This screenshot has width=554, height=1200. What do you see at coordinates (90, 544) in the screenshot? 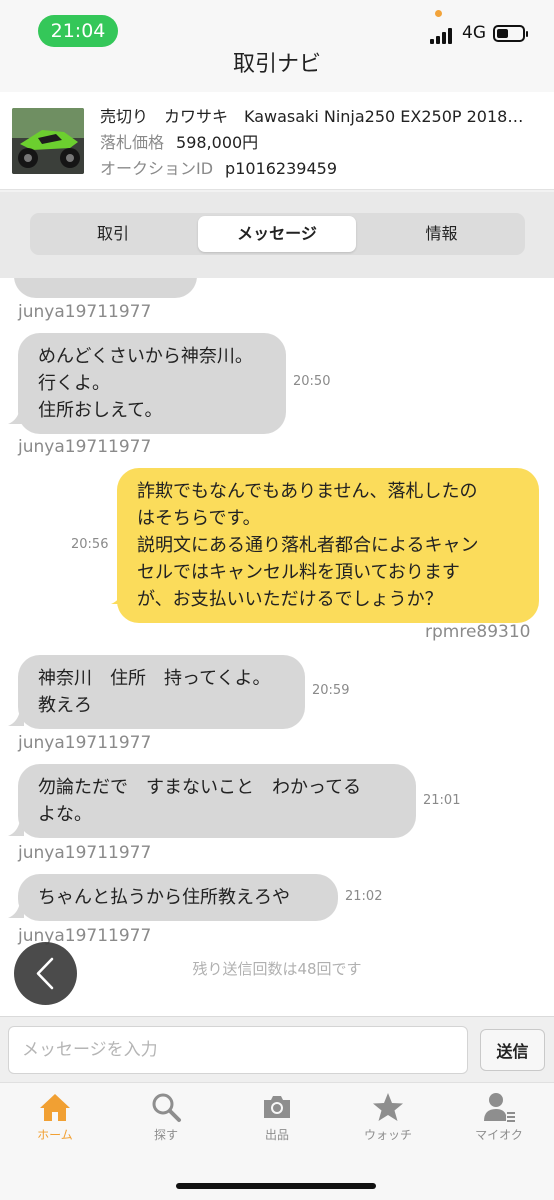
I see `message-time: 20:56` at bounding box center [90, 544].